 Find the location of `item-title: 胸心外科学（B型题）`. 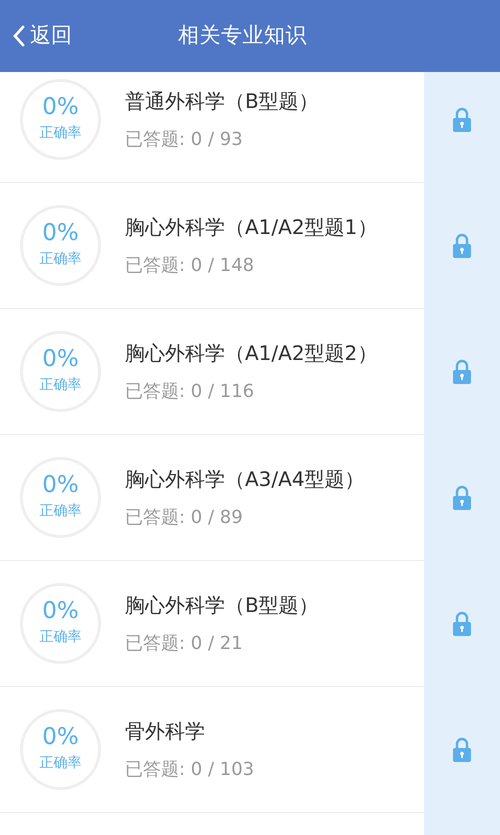

item-title: 胸心外科学（B型题） is located at coordinates (222, 605).